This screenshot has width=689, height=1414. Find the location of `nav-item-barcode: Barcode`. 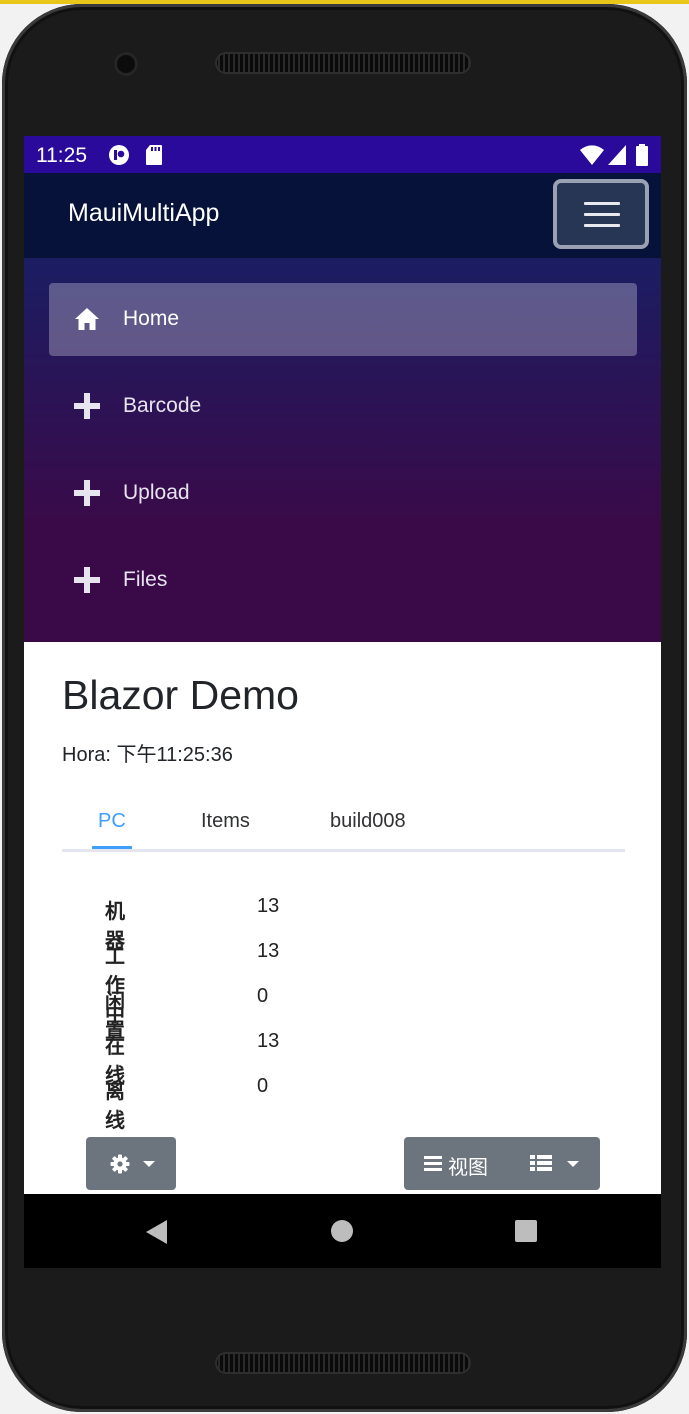

nav-item-barcode: Barcode is located at coordinates (343, 406).